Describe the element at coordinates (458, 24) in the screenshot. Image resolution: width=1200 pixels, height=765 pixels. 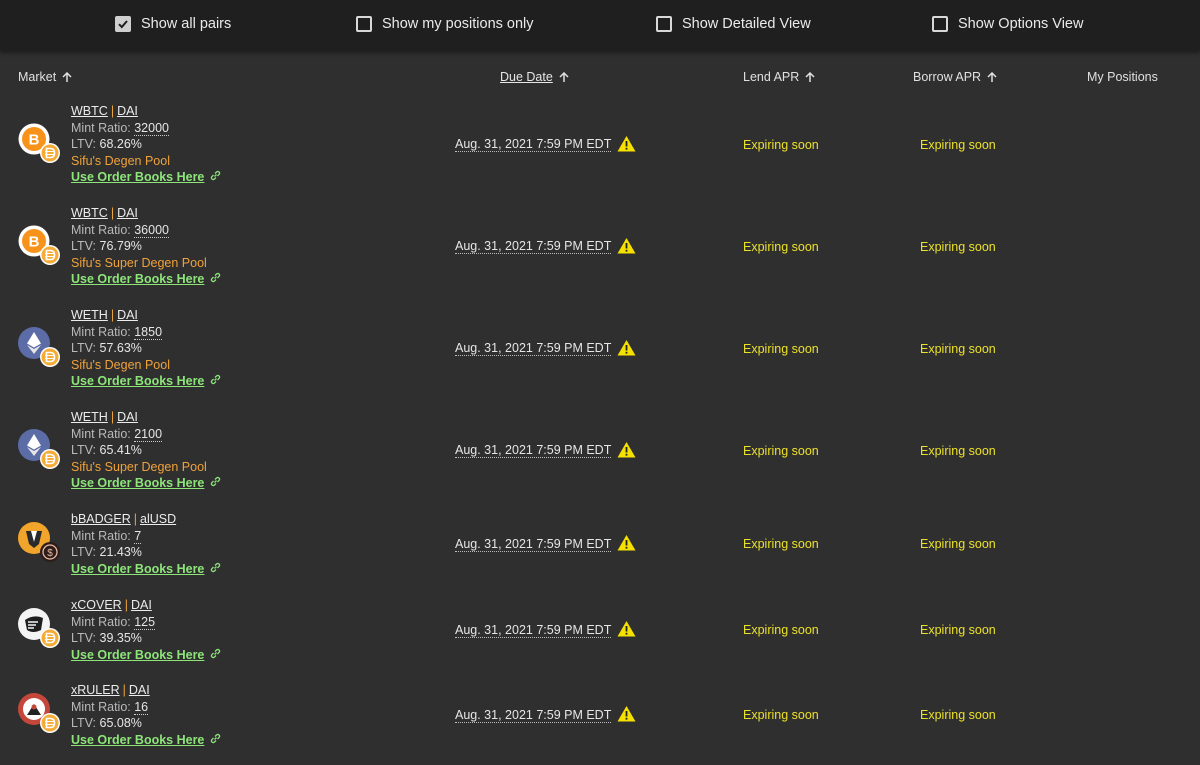
I see `filter-label: Show my positions only` at that location.